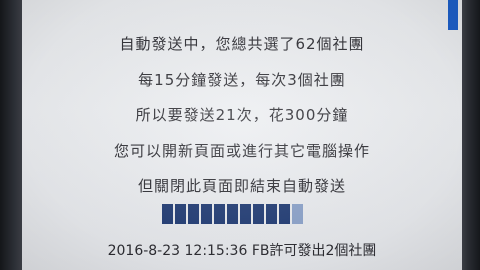 Image resolution: width=480 pixels, height=270 pixels. I want to click on message-send-interval: 每15分鐘發送，每次3個社團, so click(242, 80).